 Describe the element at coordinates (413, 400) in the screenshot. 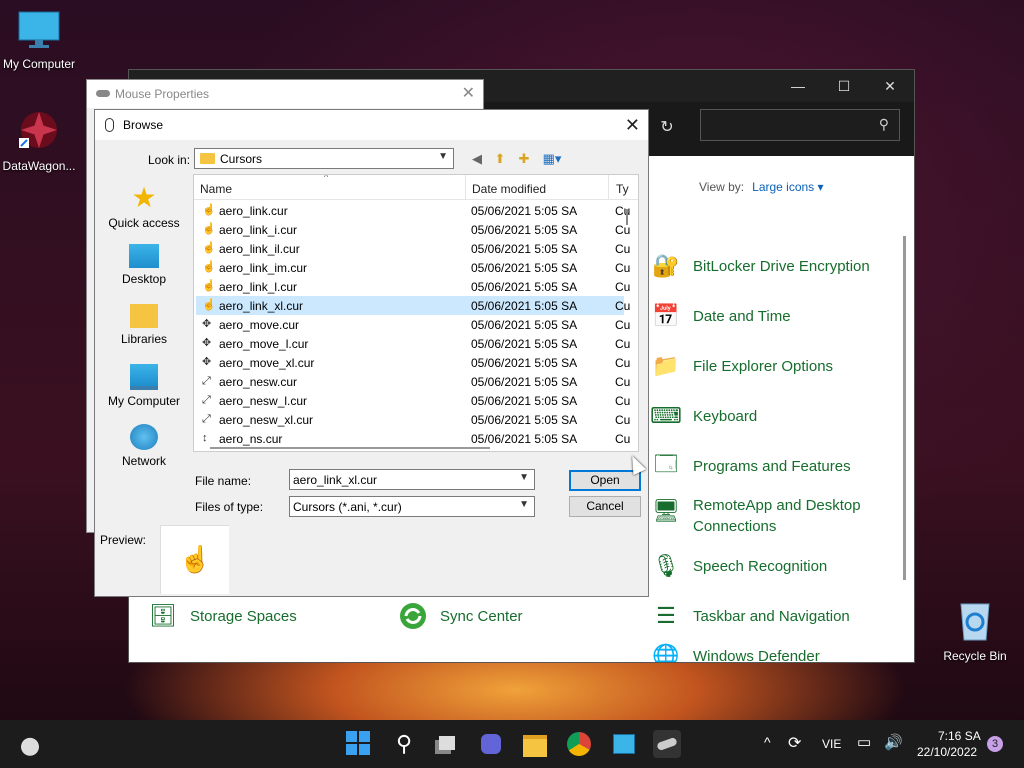

I see `file-row: ⤢ aero_nesw_l.cur 05/06/2021 5:05 SA Cu` at that location.